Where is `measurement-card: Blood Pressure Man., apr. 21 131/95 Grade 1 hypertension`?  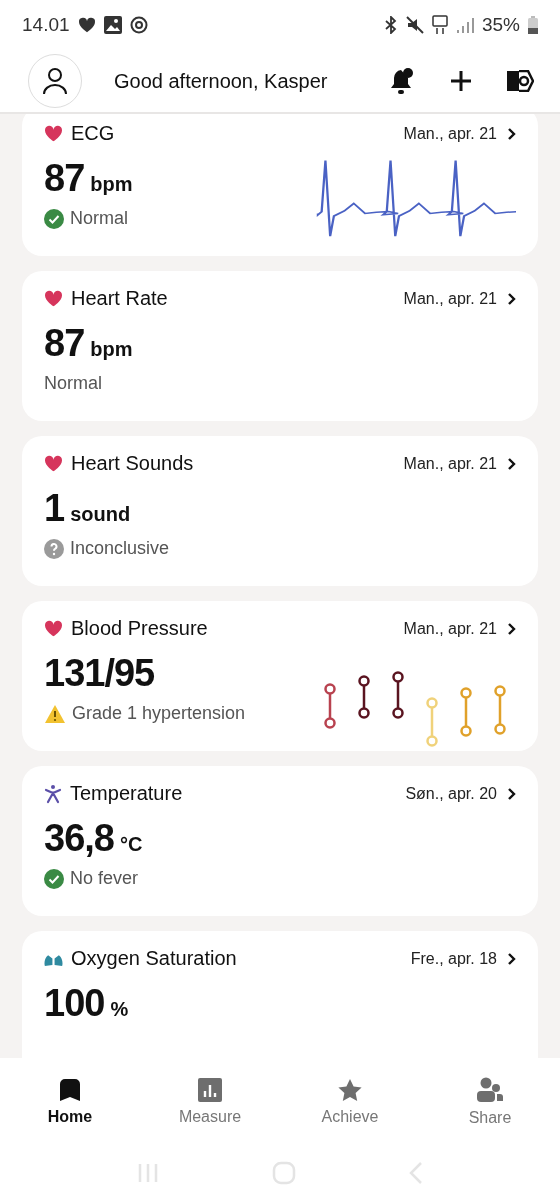
measurement-card: Blood Pressure Man., apr. 21 131/95 Grade 1 hypertension is located at coordinates (280, 676).